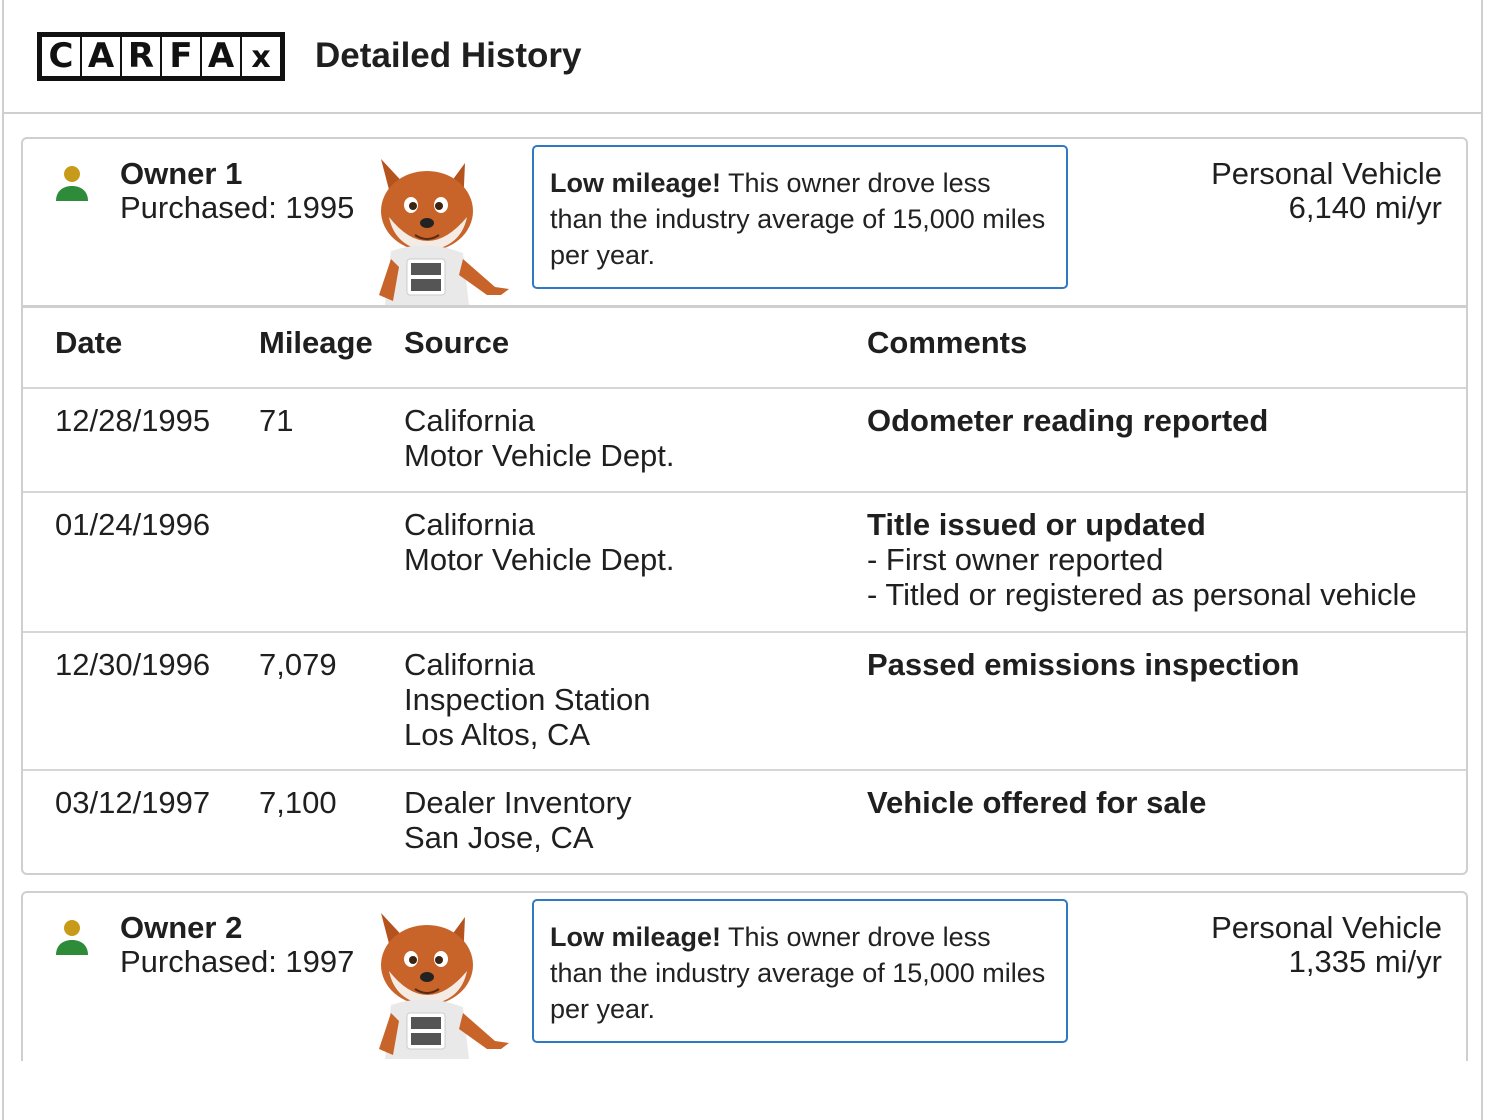 This screenshot has height=1120, width=1485. What do you see at coordinates (499, 837) in the screenshot?
I see `source-line: San Jose, CA` at bounding box center [499, 837].